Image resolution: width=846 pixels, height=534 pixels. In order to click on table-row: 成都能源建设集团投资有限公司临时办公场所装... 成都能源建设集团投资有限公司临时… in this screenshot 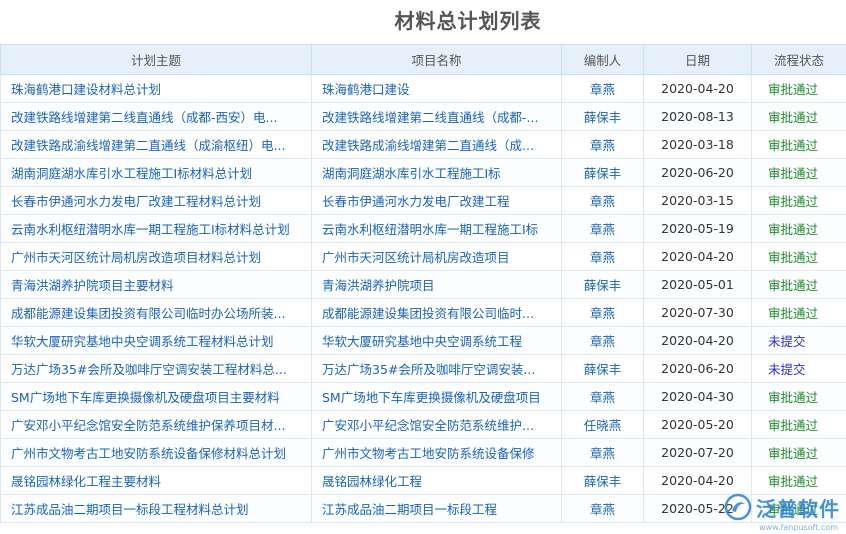, I will do `click(423, 312)`.